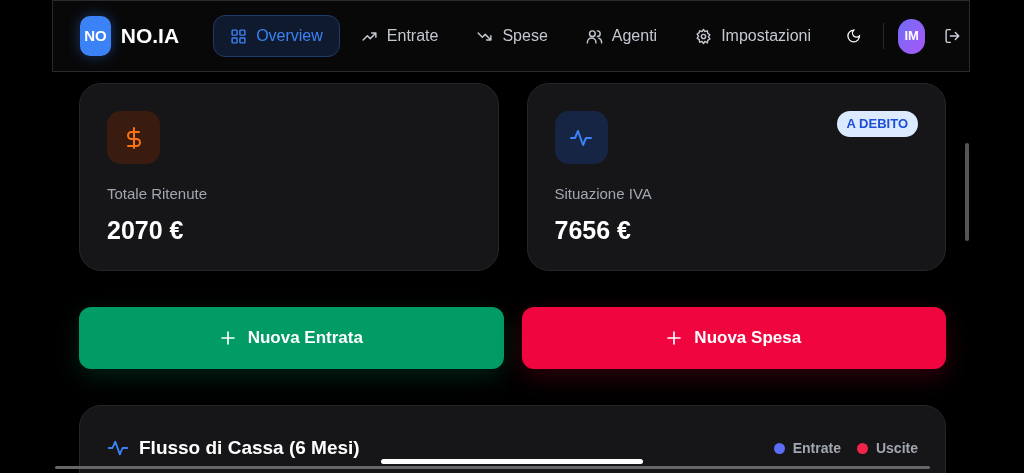 The width and height of the screenshot is (1024, 473). What do you see at coordinates (239, 36) in the screenshot?
I see `grid-icon` at bounding box center [239, 36].